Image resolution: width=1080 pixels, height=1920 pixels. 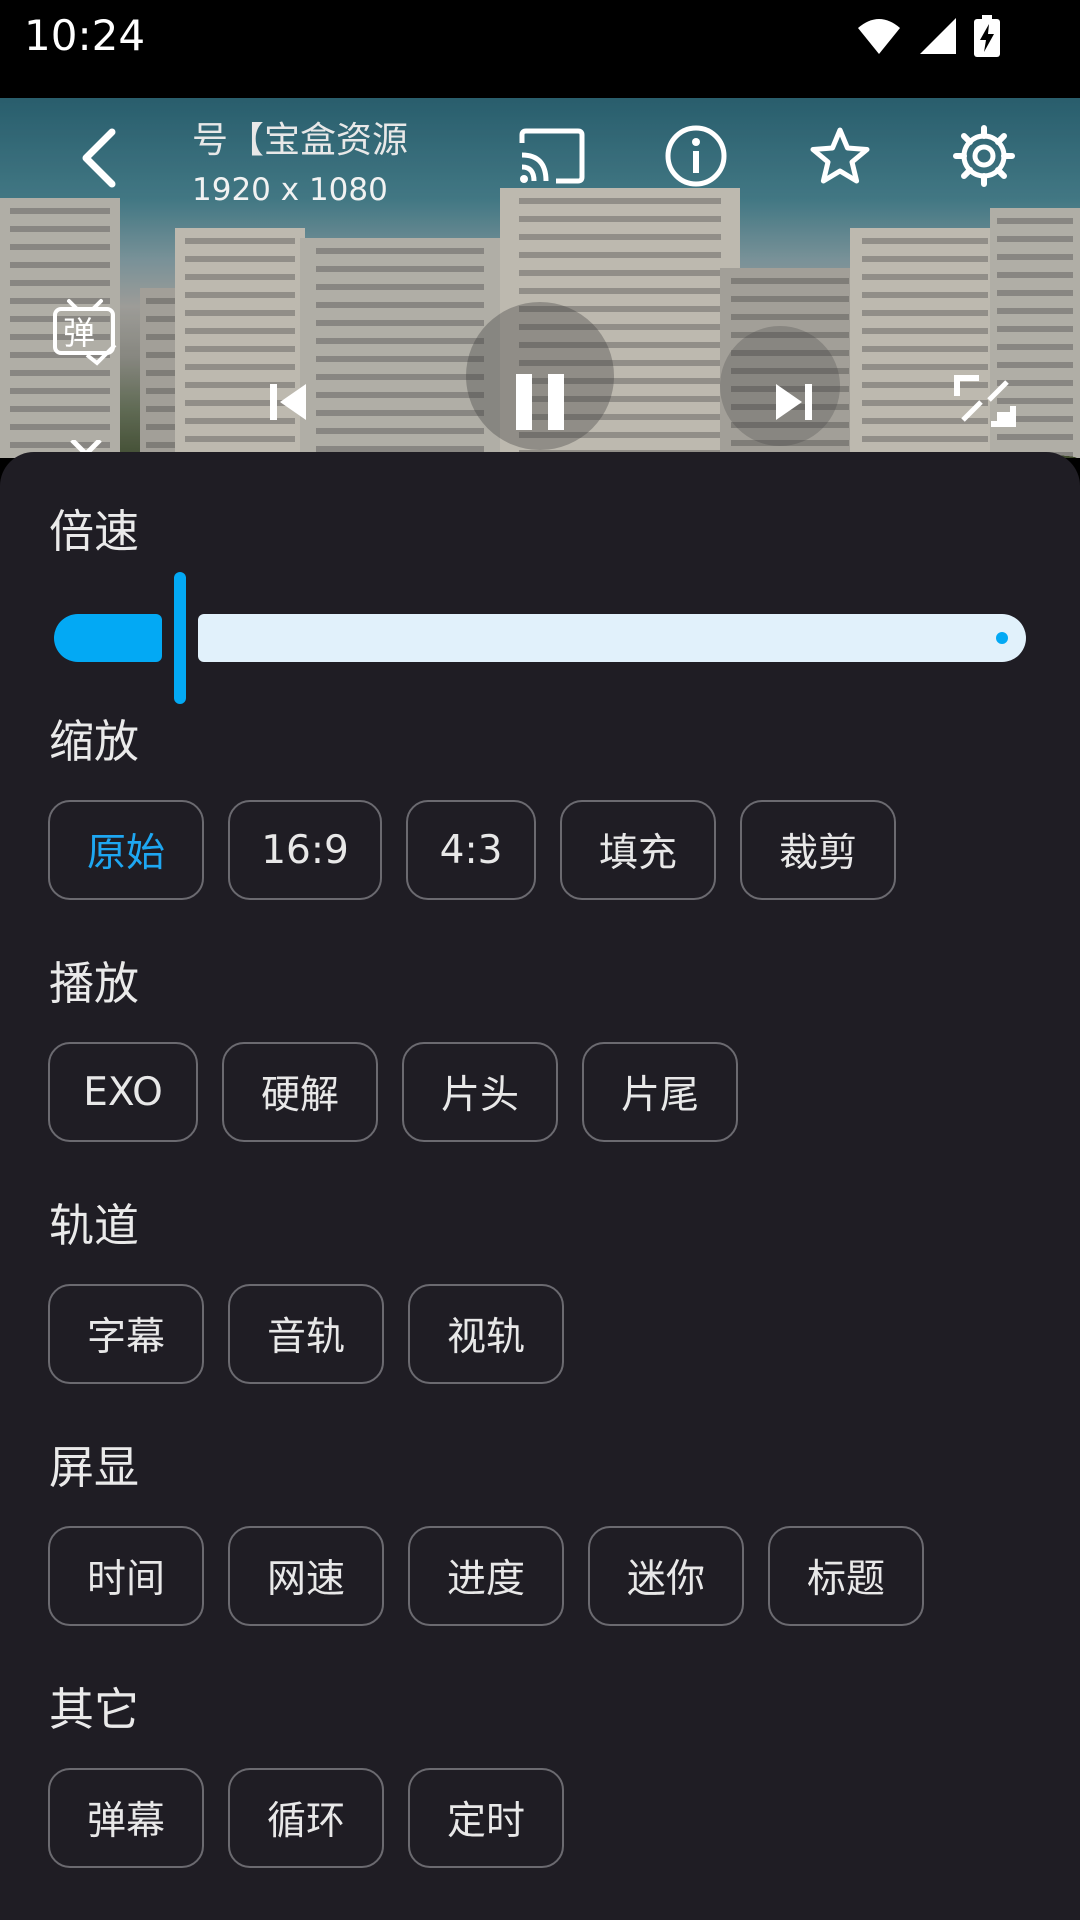 I want to click on svg-text: 弹, so click(x=79, y=333).